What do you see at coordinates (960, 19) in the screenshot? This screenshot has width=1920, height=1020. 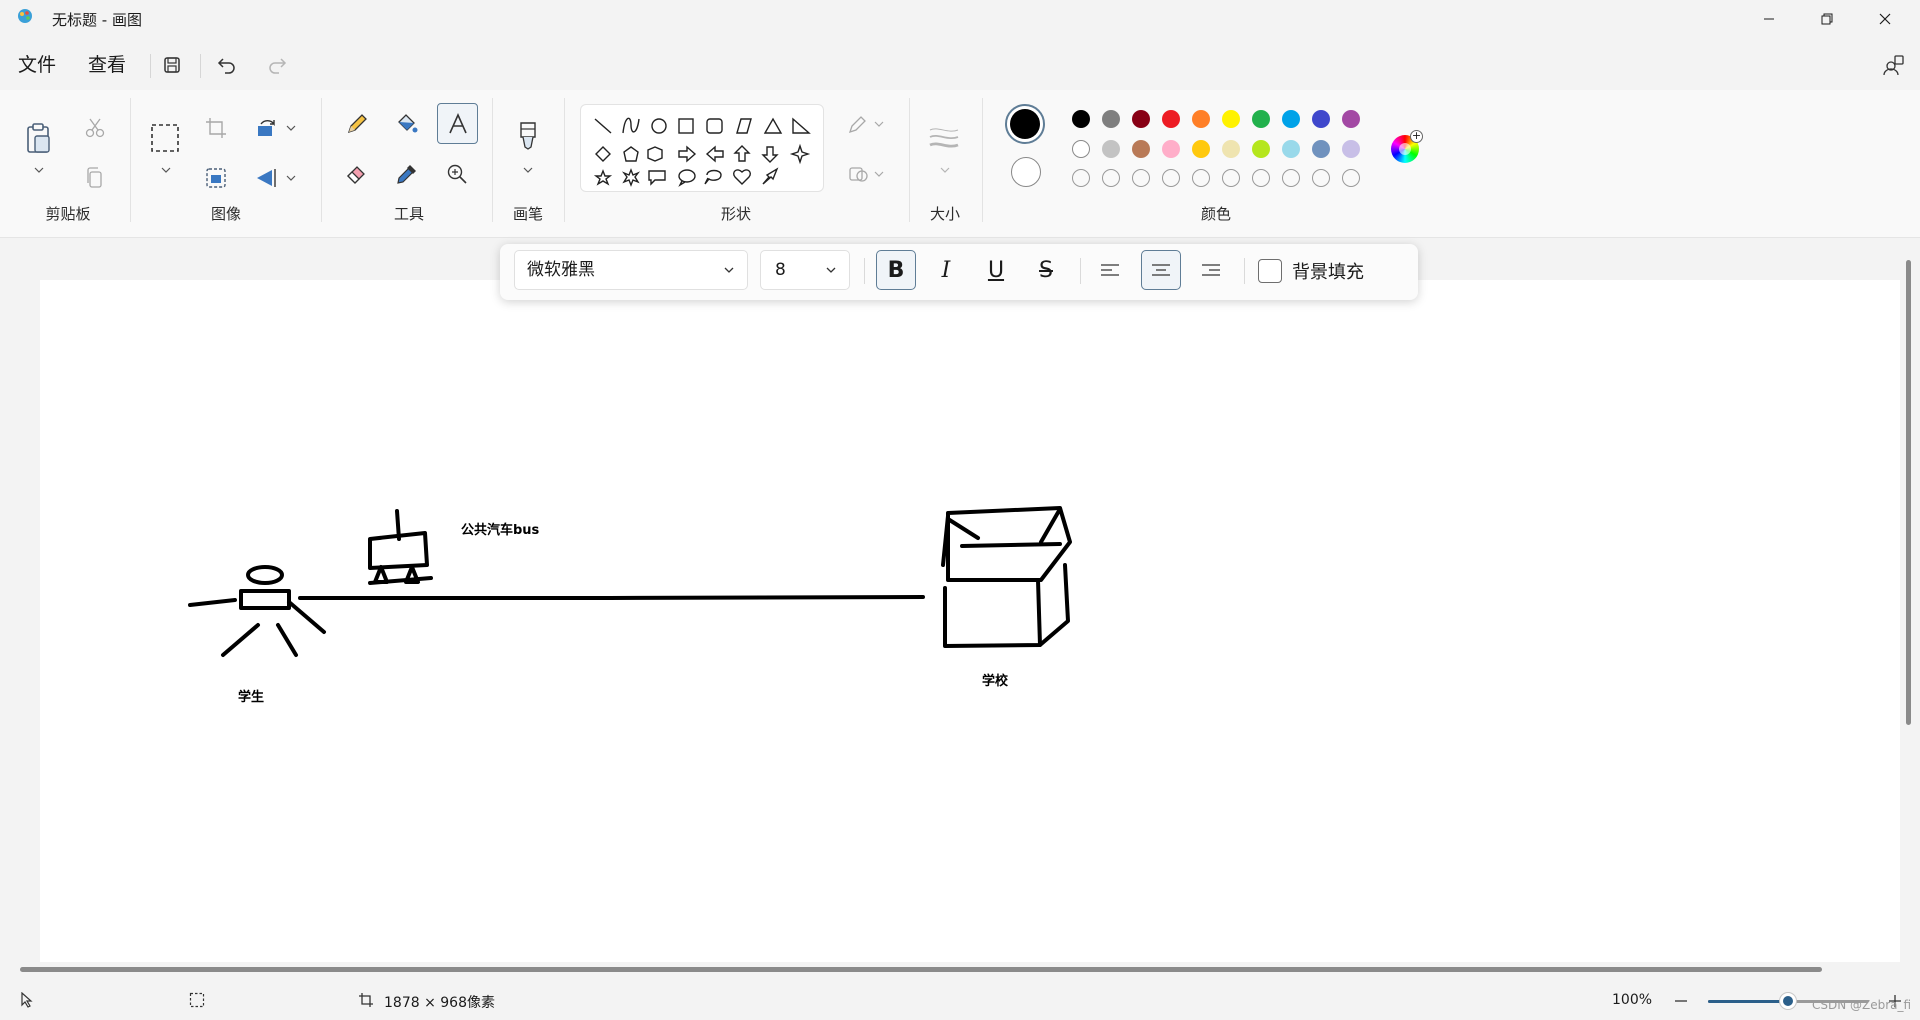 I see `title-bar: 无标题 - 画图` at bounding box center [960, 19].